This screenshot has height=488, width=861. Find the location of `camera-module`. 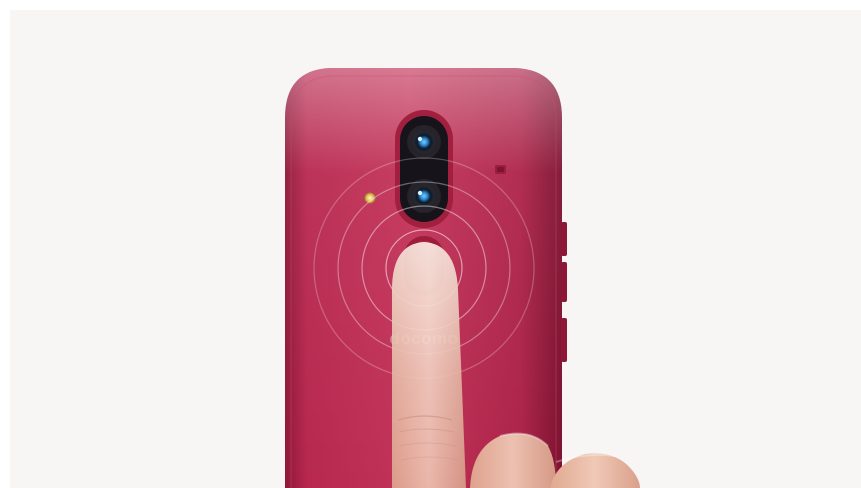

camera-module is located at coordinates (424, 169).